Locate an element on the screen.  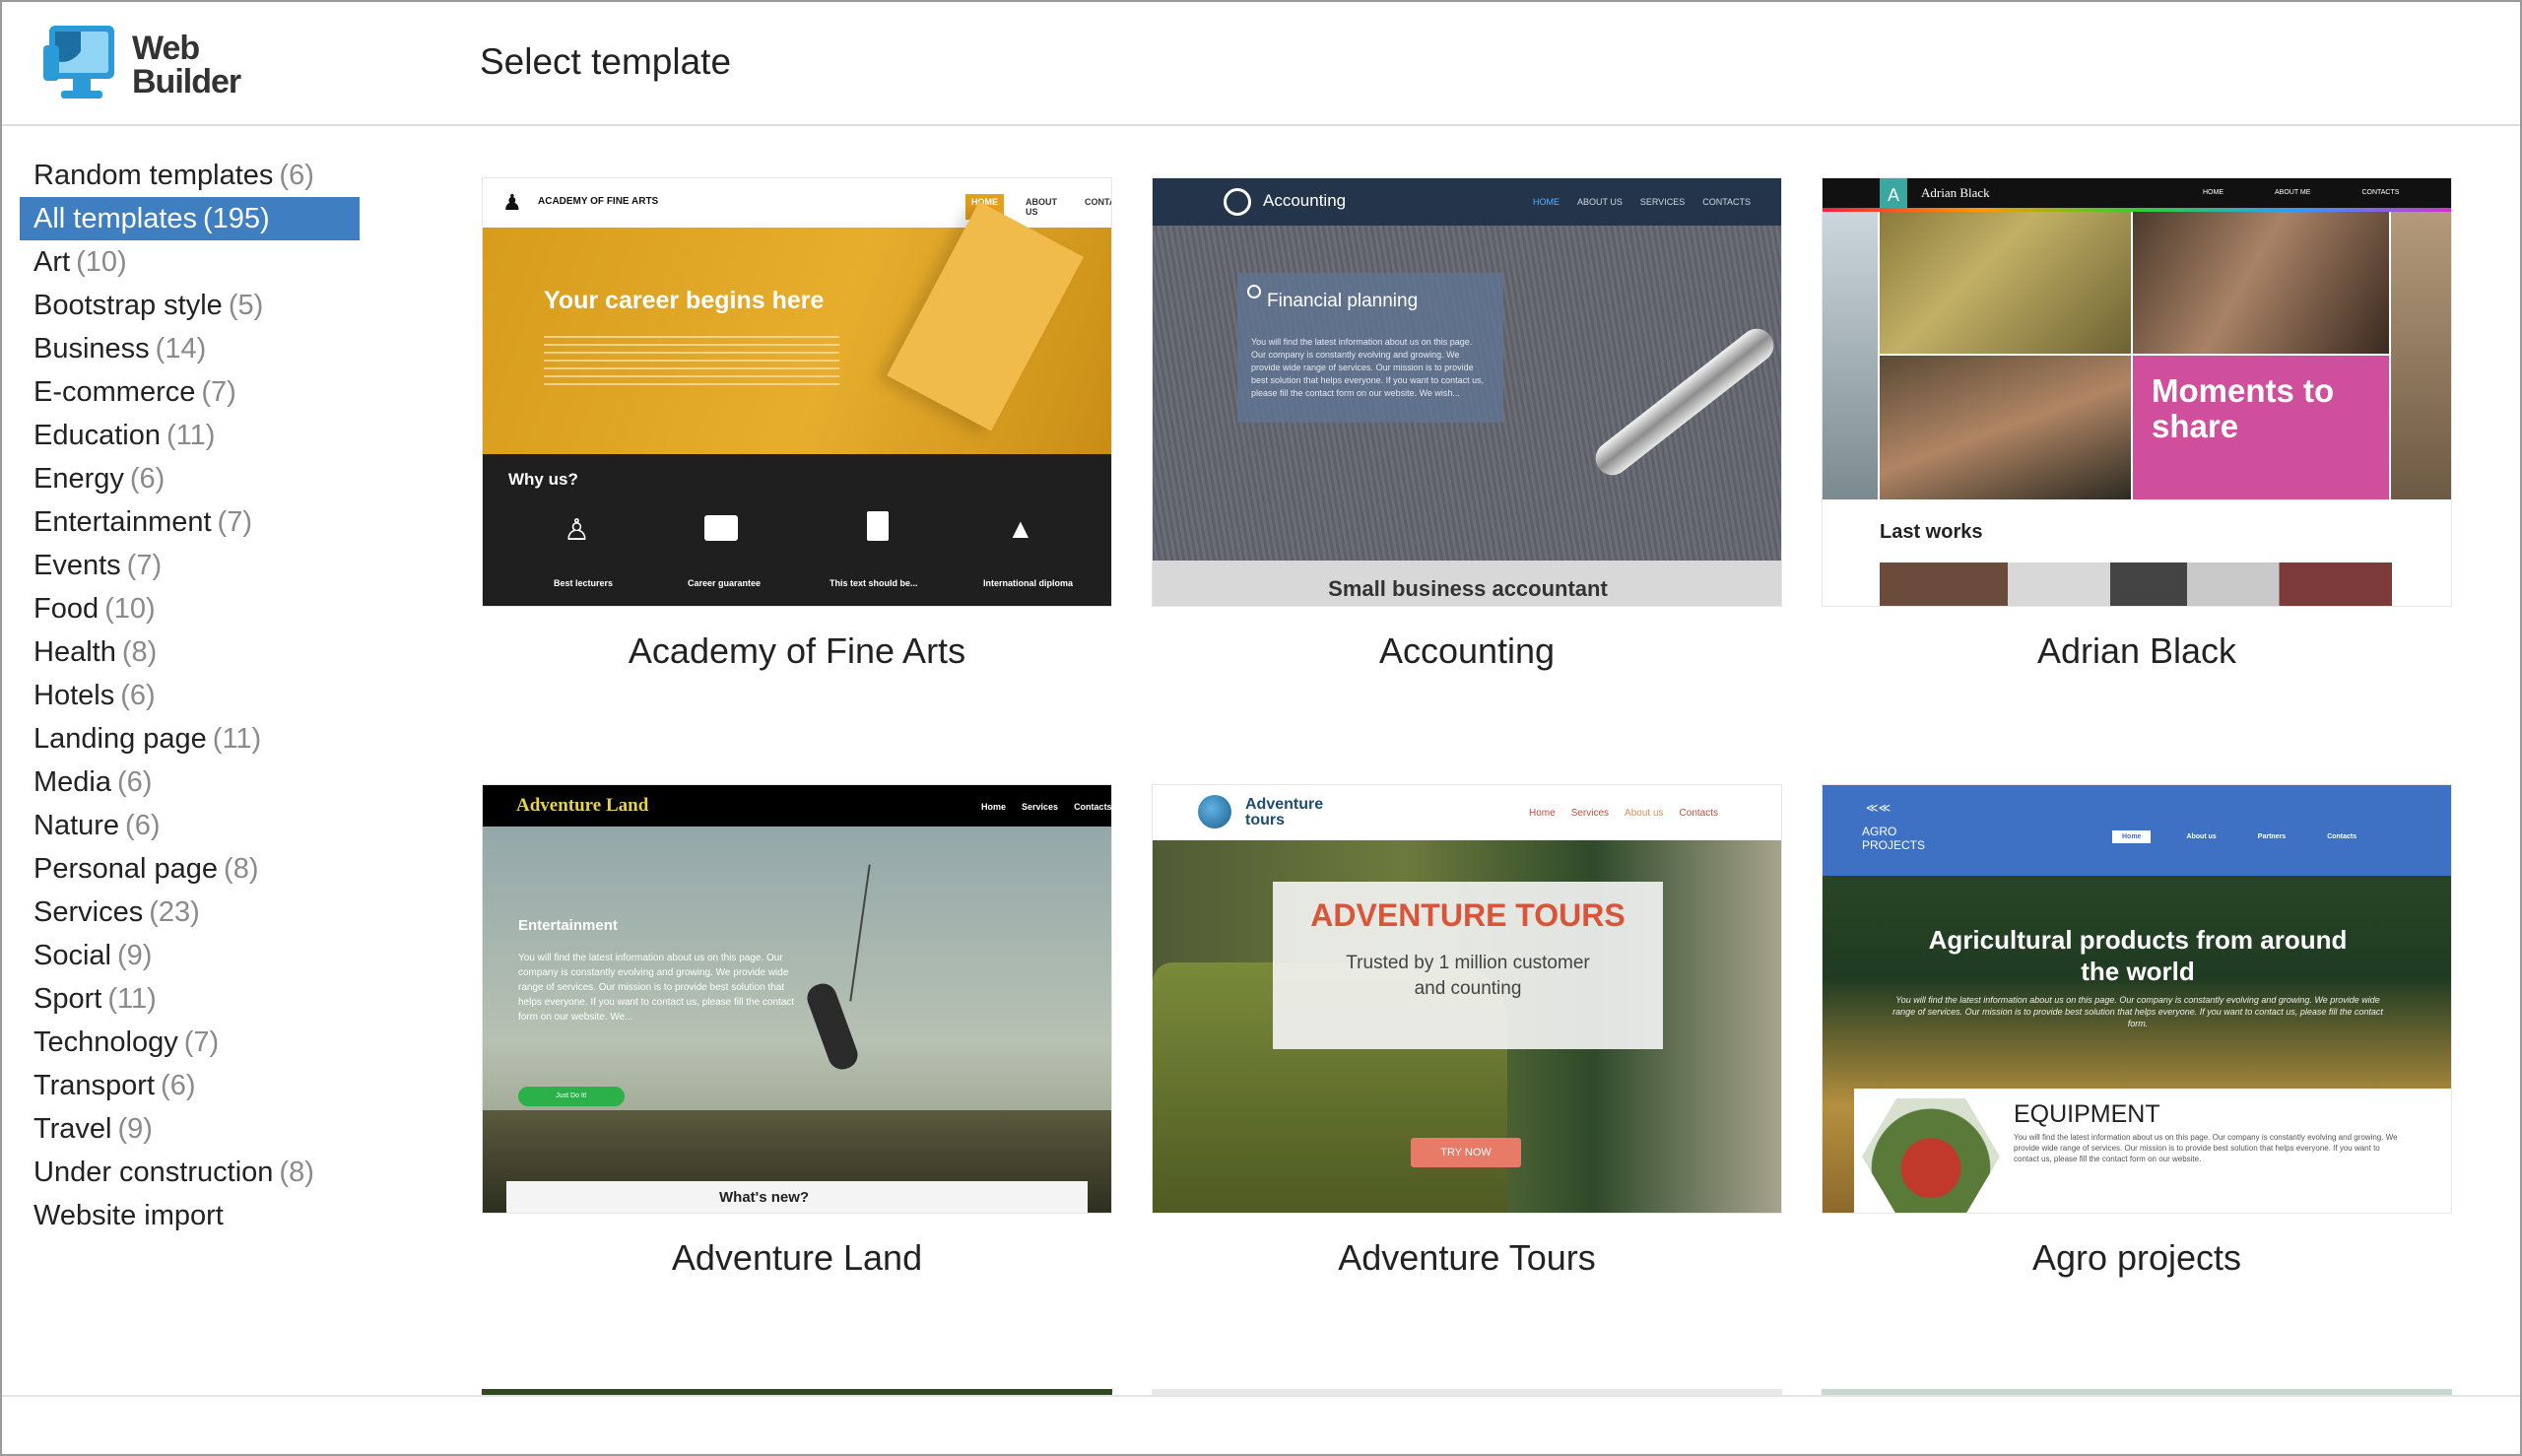
category-item: Health (8) is located at coordinates (190, 652).